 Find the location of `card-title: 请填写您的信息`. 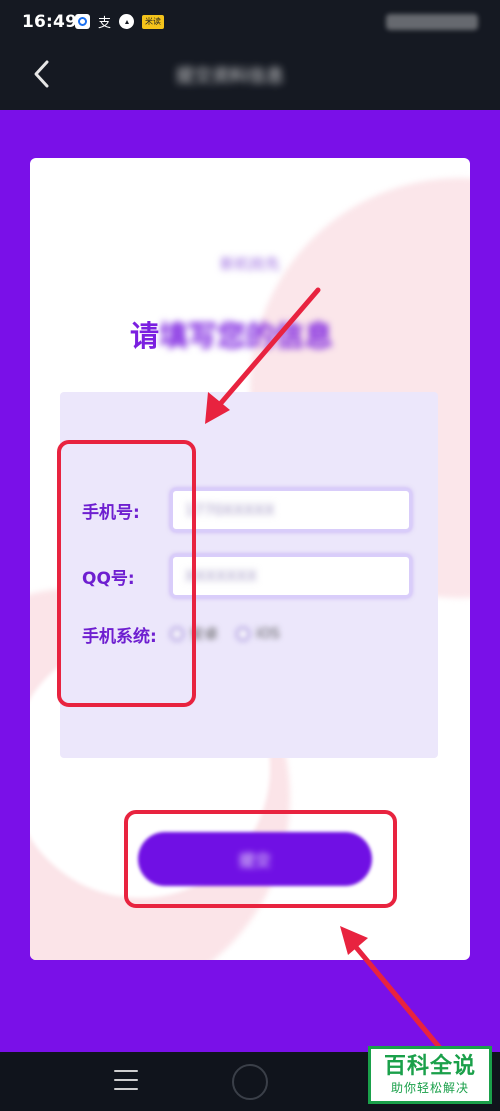

card-title: 请填写您的信息 is located at coordinates (255, 333).